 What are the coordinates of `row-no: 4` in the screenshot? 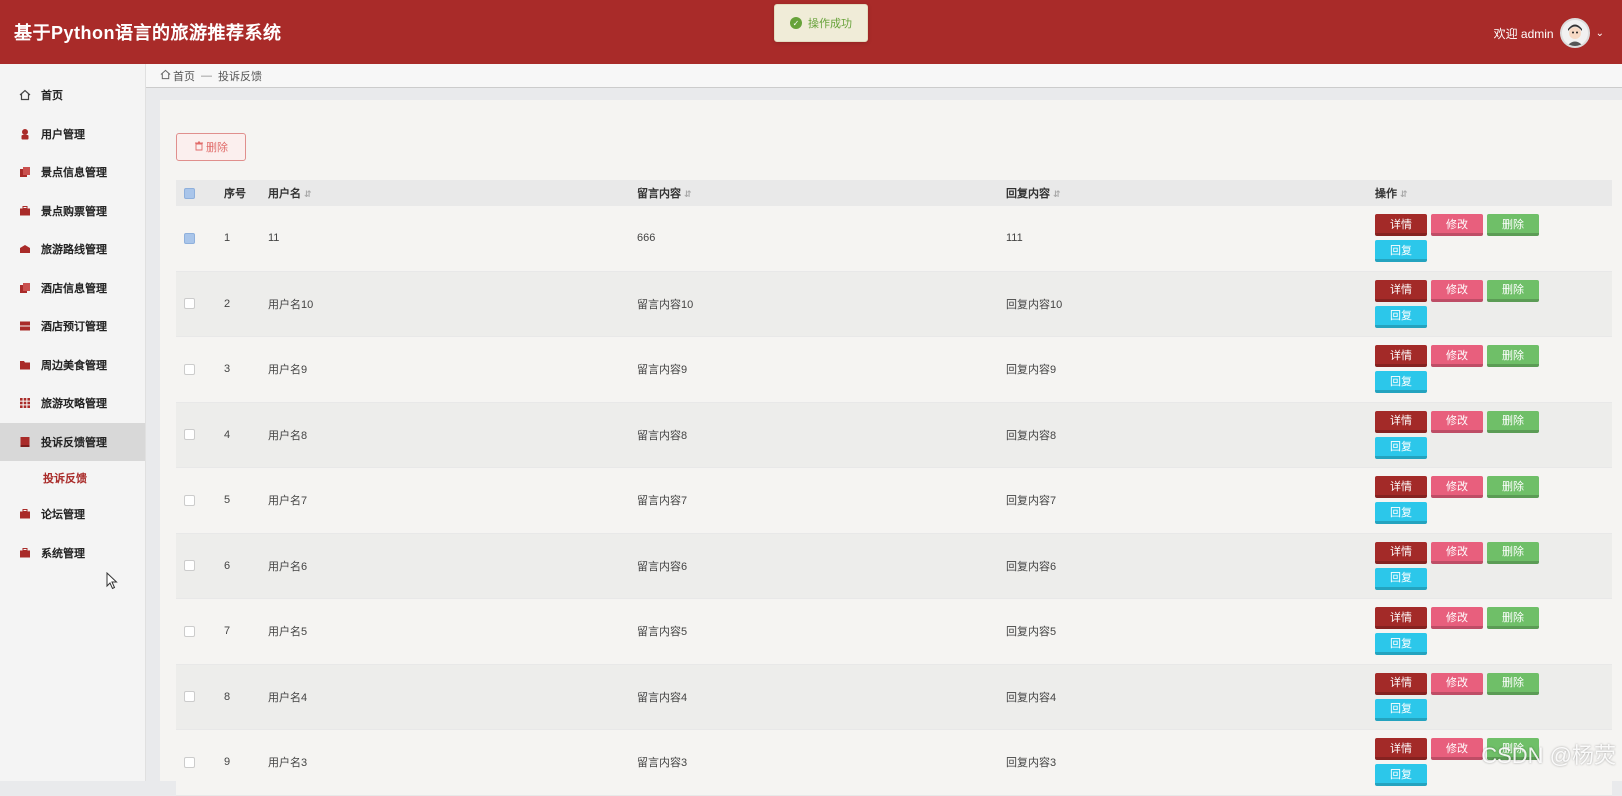 It's located at (227, 434).